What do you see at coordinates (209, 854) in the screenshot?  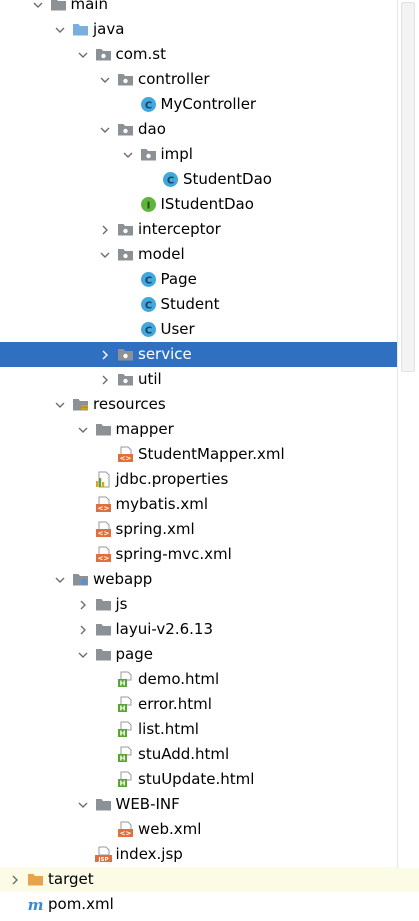 I see `tree-row-index-jsp: JSP index.jsp` at bounding box center [209, 854].